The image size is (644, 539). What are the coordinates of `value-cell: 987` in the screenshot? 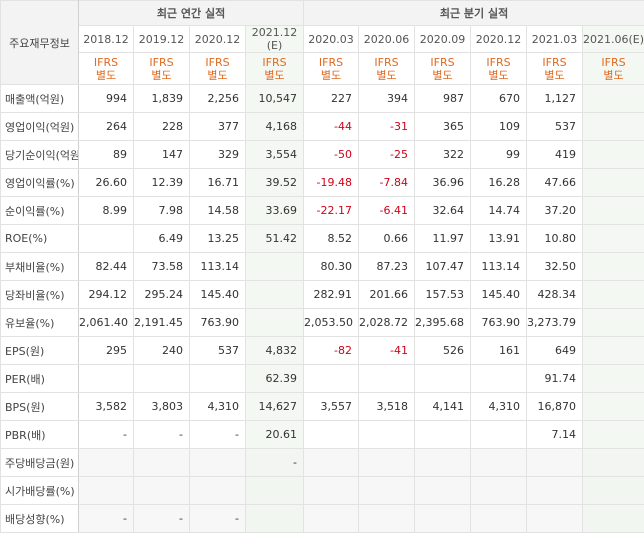 It's located at (443, 98).